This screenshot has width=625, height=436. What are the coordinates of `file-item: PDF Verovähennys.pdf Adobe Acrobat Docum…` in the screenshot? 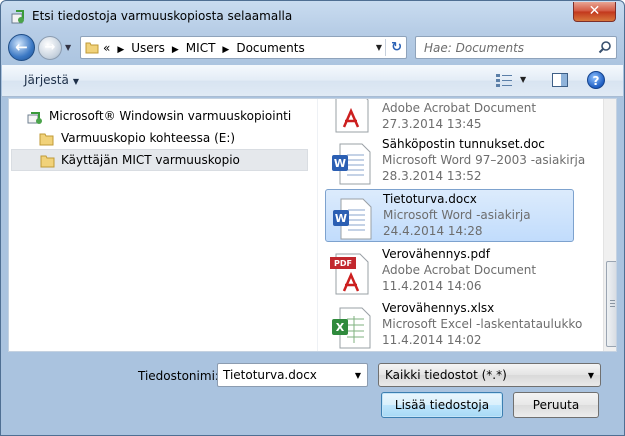 It's located at (449, 271).